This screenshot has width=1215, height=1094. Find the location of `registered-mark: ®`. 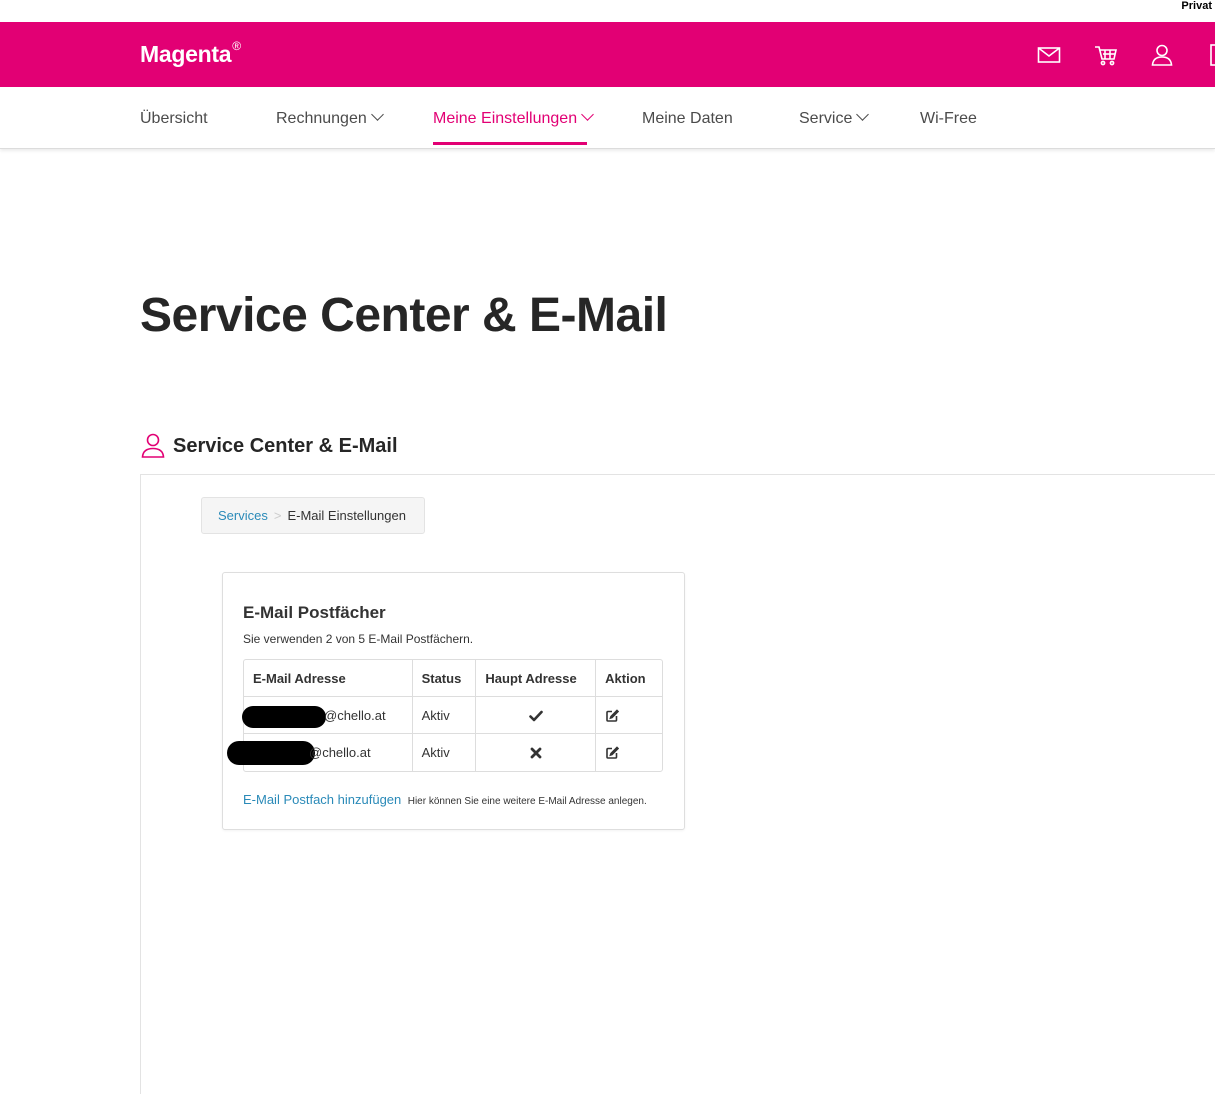

registered-mark: ® is located at coordinates (236, 46).